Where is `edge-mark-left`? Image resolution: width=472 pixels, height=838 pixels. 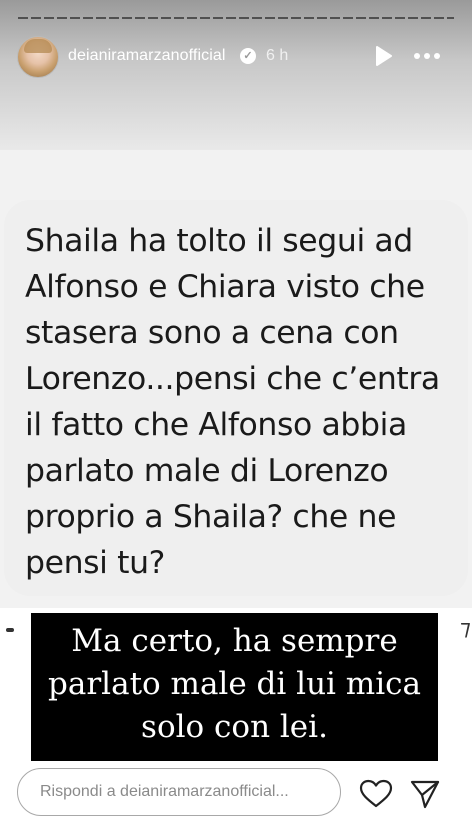 edge-mark-left is located at coordinates (10, 630).